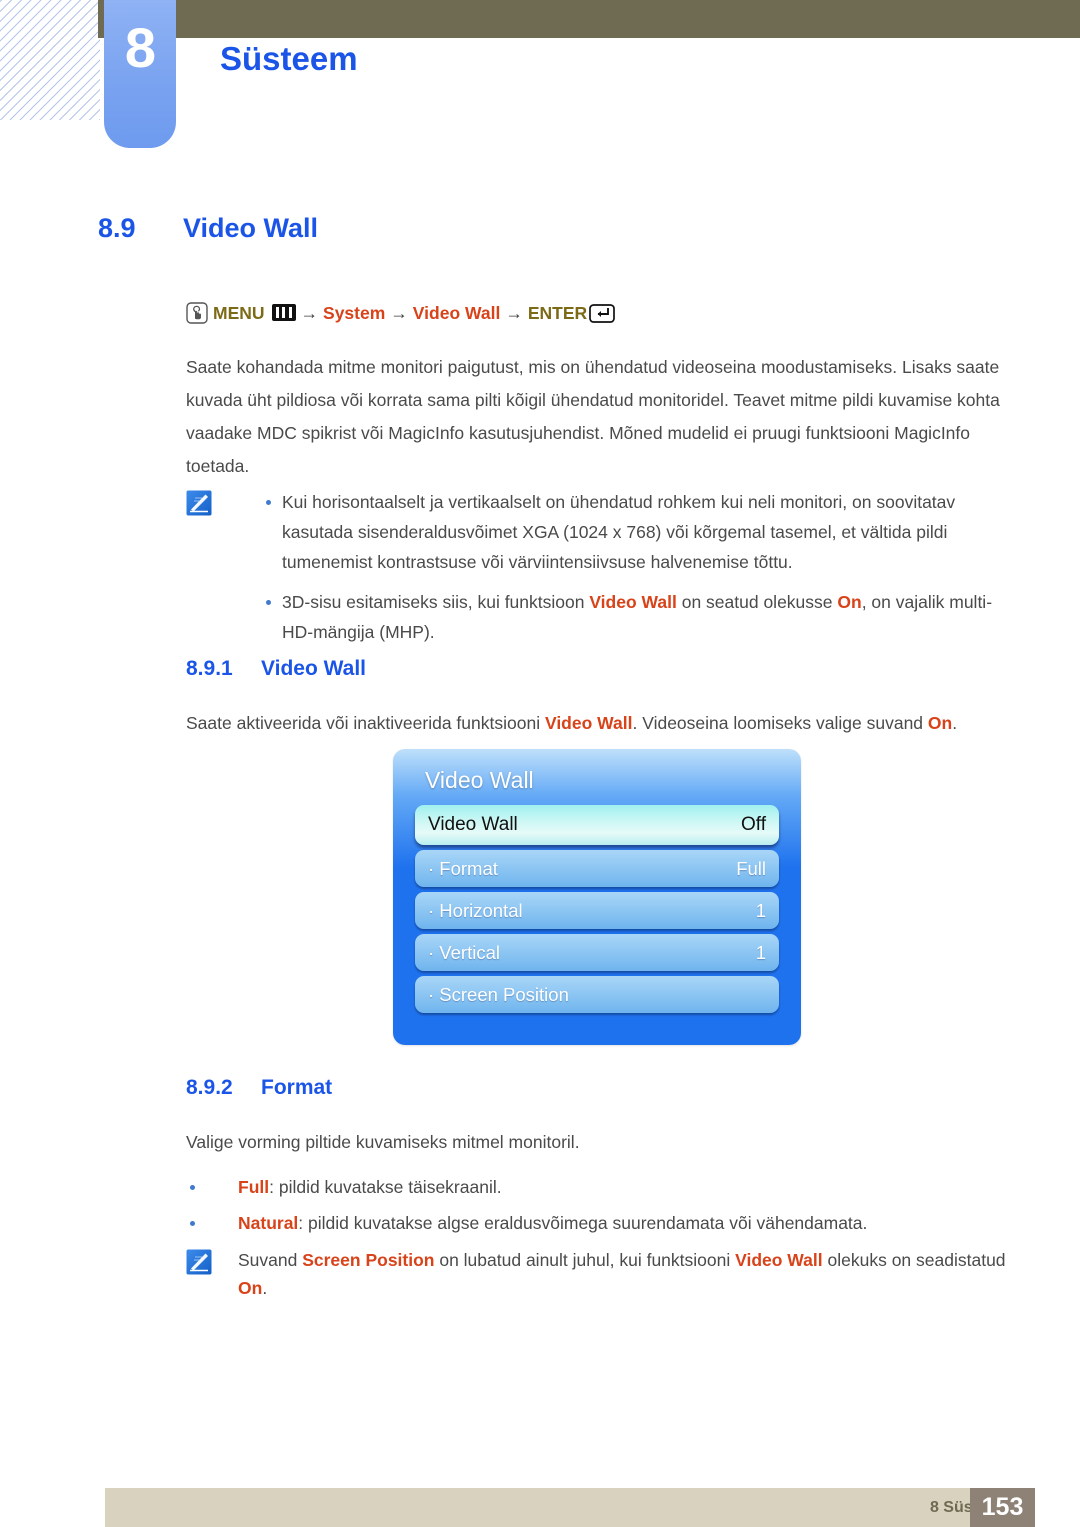  Describe the element at coordinates (597, 868) in the screenshot. I see `osd-row-format: · Format Full` at that location.